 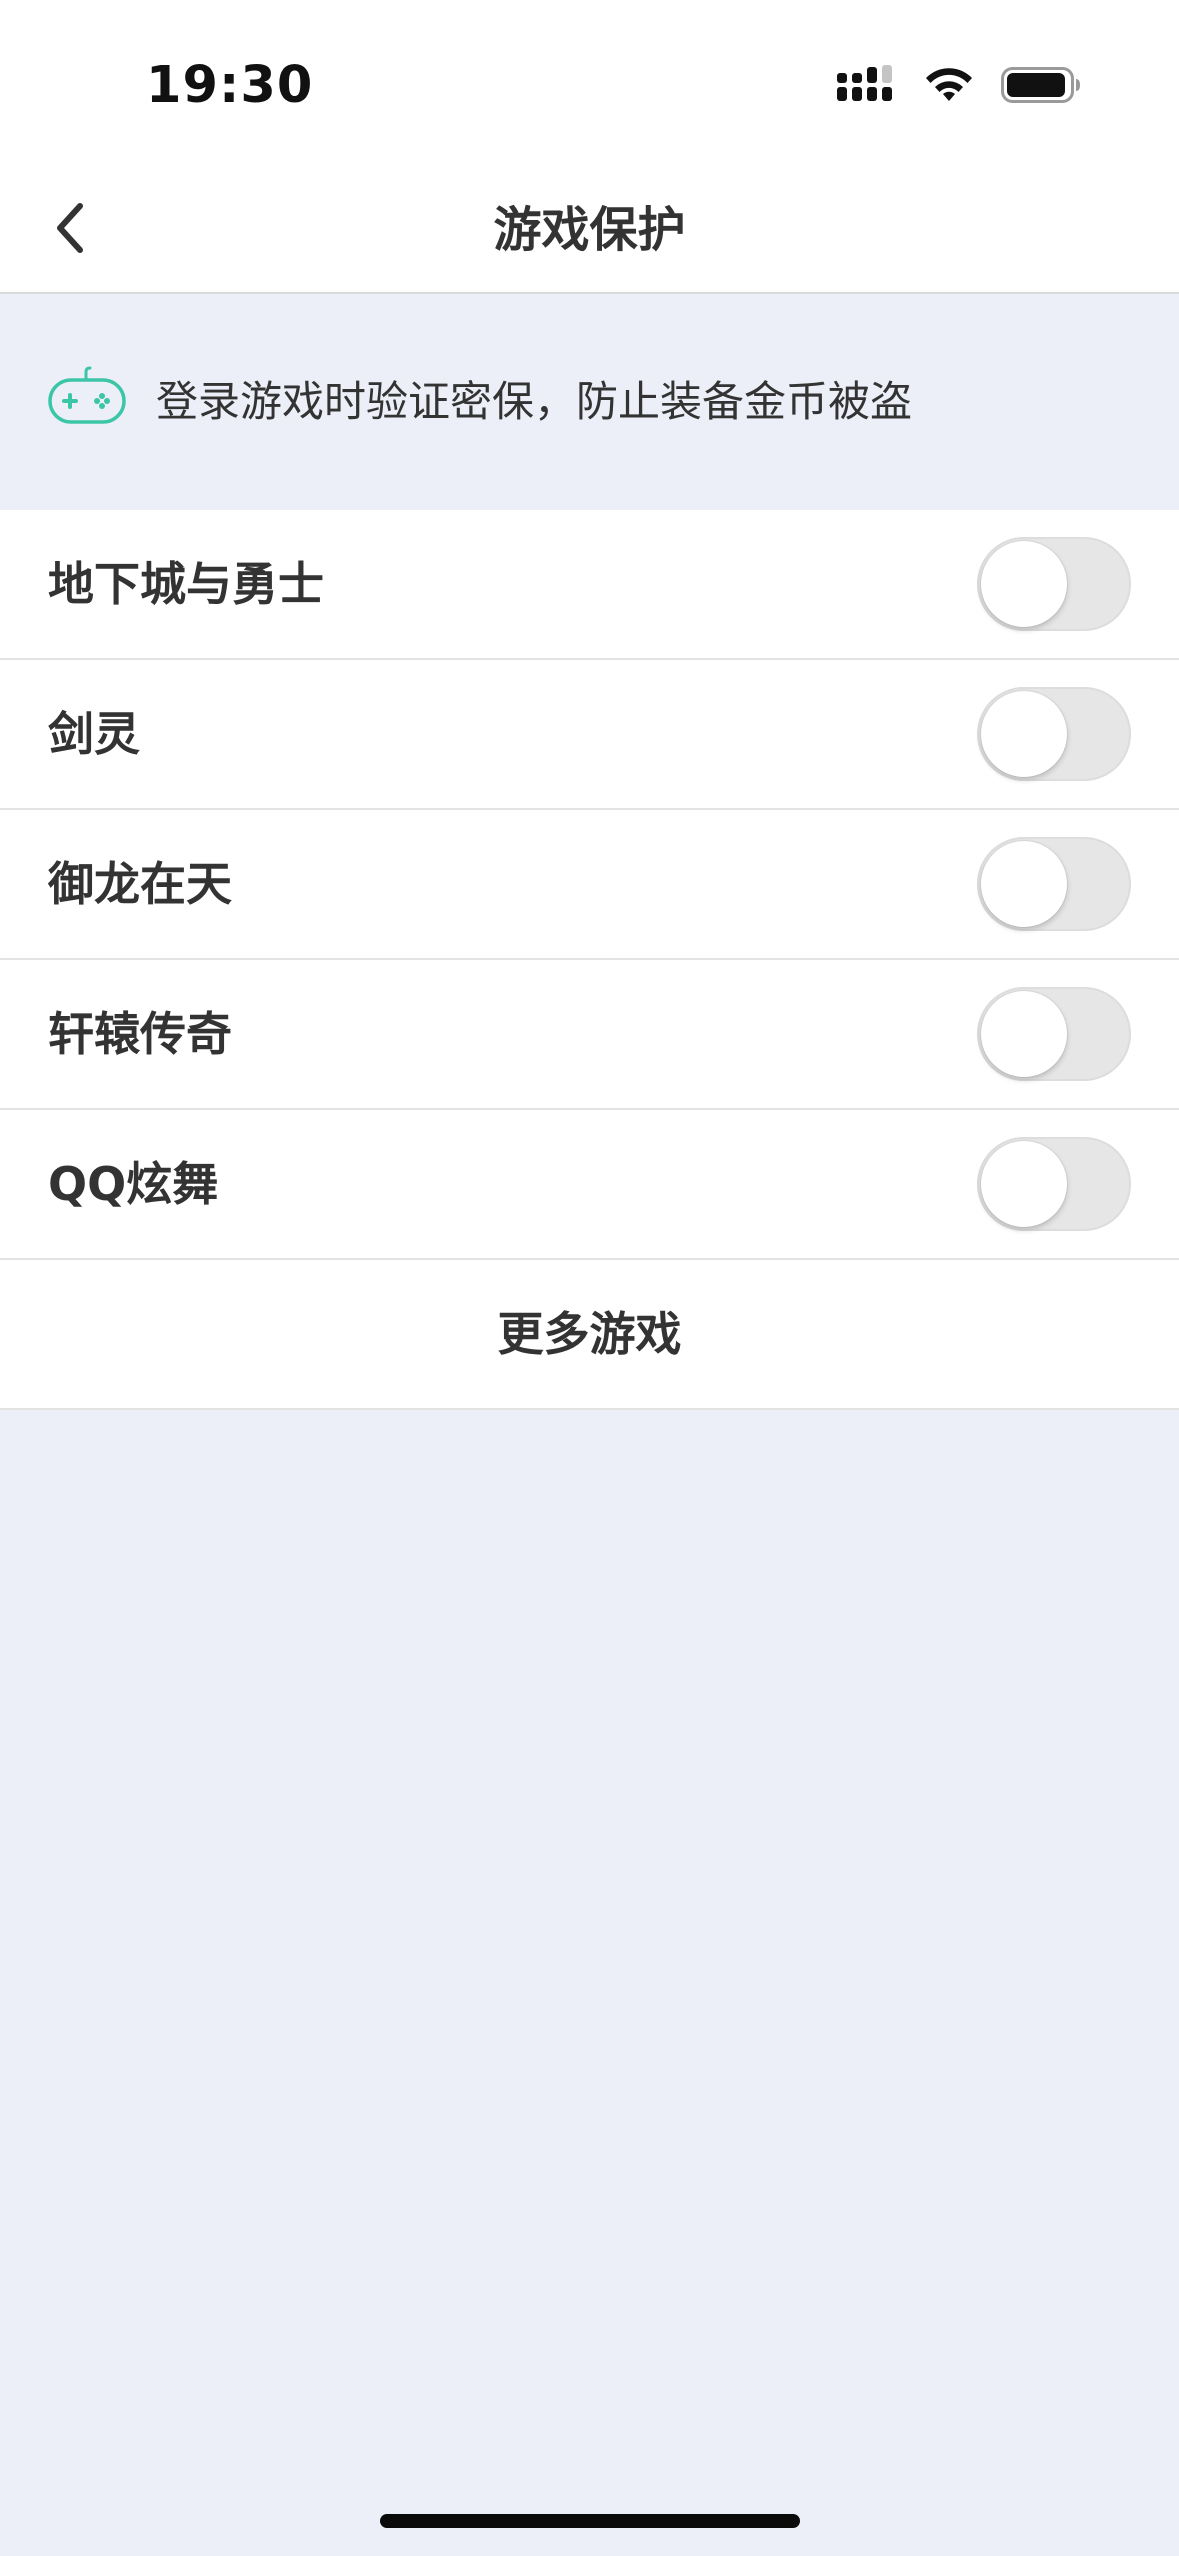 I want to click on page-title: 游戏保护, so click(x=589, y=230).